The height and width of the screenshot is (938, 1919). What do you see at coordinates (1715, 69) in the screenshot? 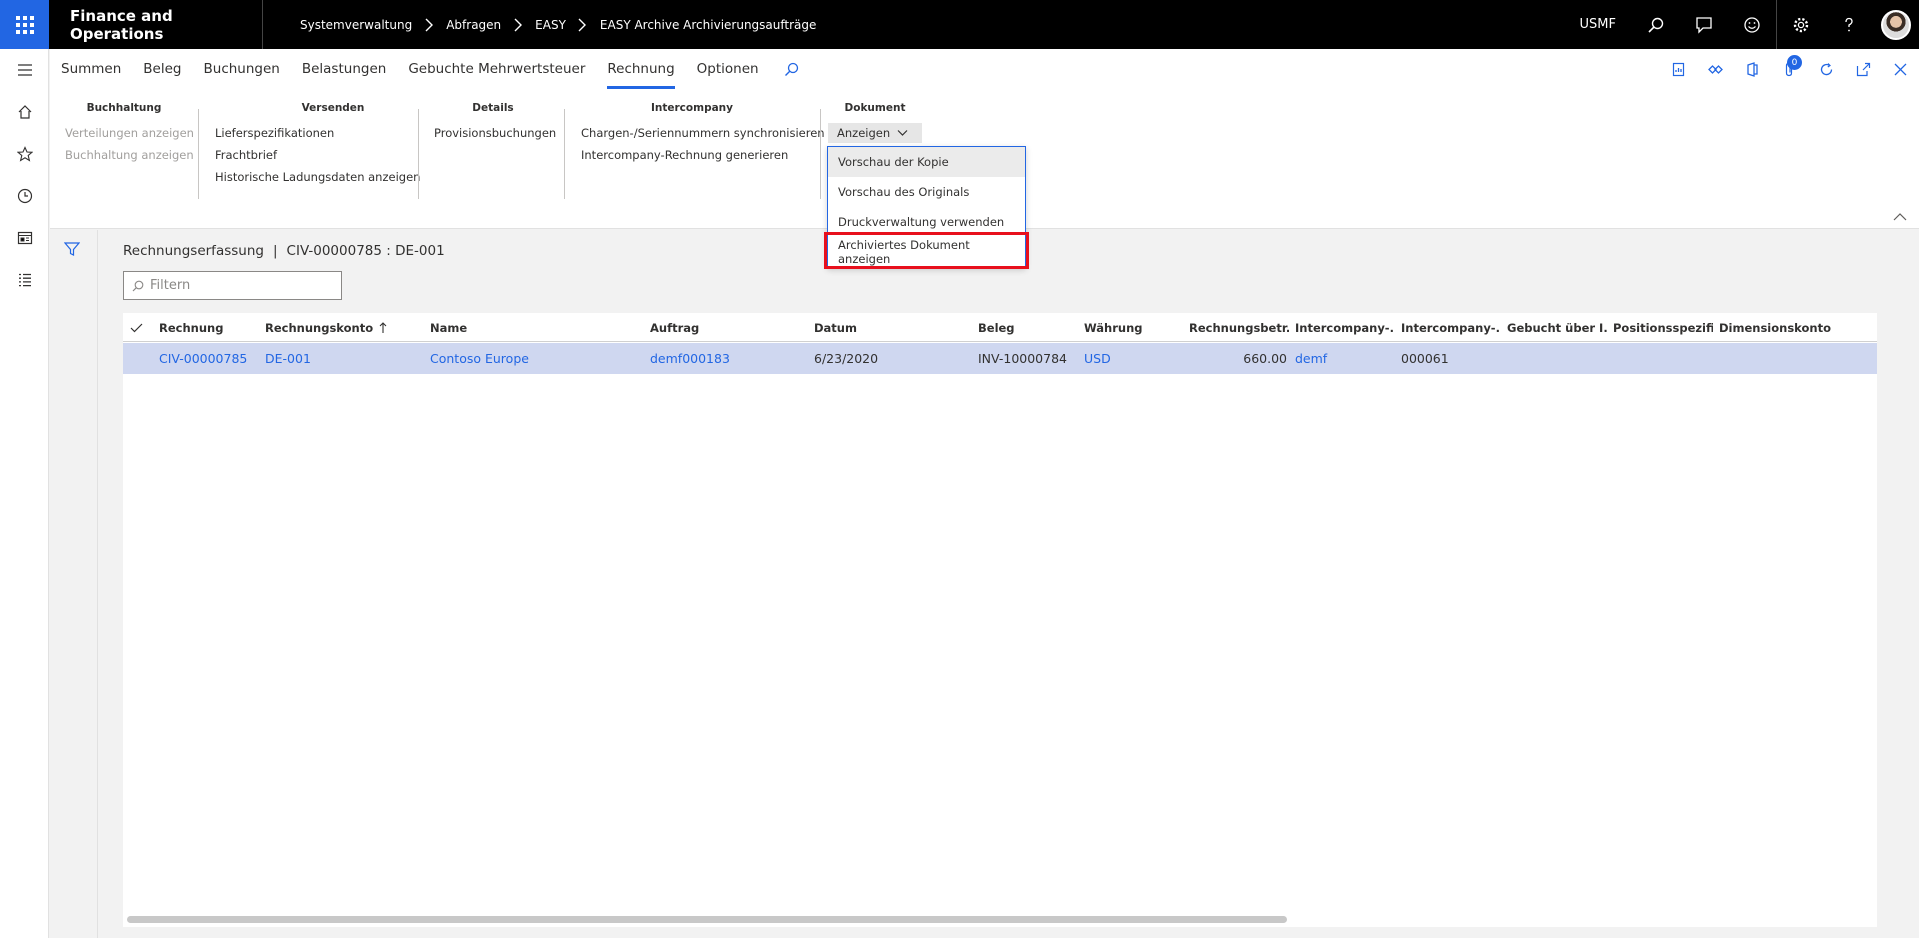
I see `power-apps-icon` at bounding box center [1715, 69].